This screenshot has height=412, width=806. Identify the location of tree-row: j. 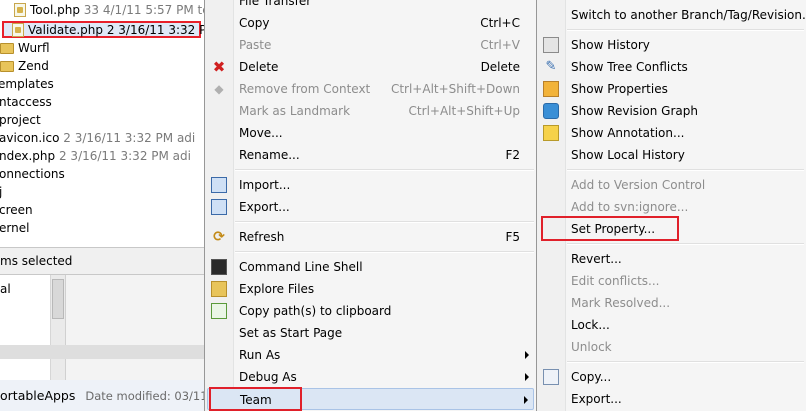
(1, 192).